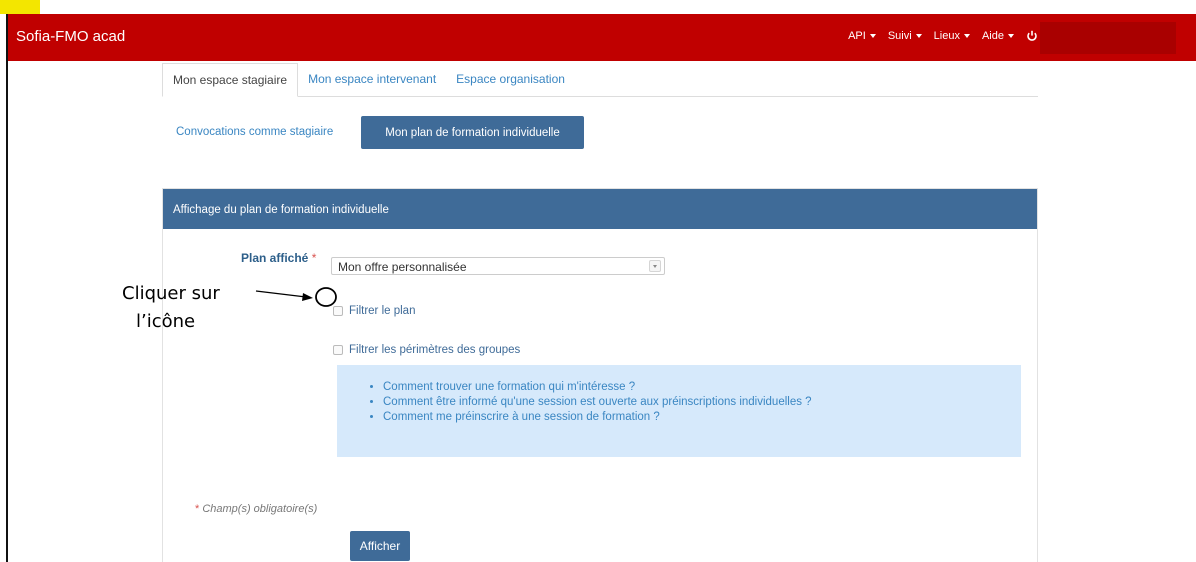  Describe the element at coordinates (382, 311) in the screenshot. I see `filter-plan-label: Filtrer le plan` at that location.